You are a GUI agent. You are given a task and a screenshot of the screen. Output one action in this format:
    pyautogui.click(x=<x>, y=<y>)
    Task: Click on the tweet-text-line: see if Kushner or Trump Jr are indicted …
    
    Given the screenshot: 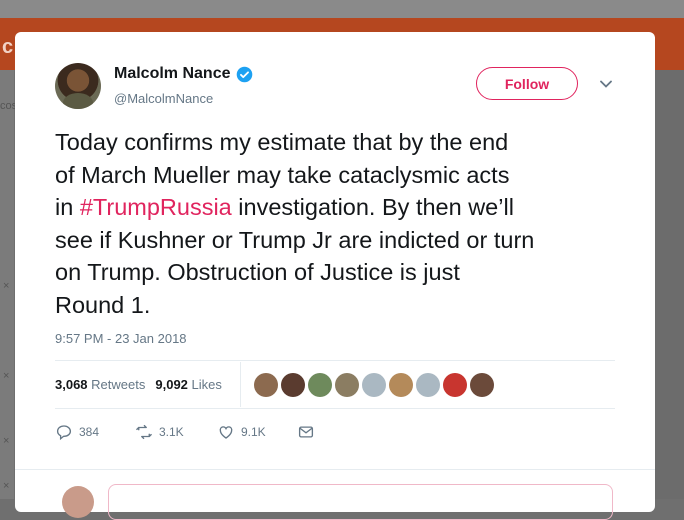 What is the action you would take?
    pyautogui.click(x=295, y=239)
    